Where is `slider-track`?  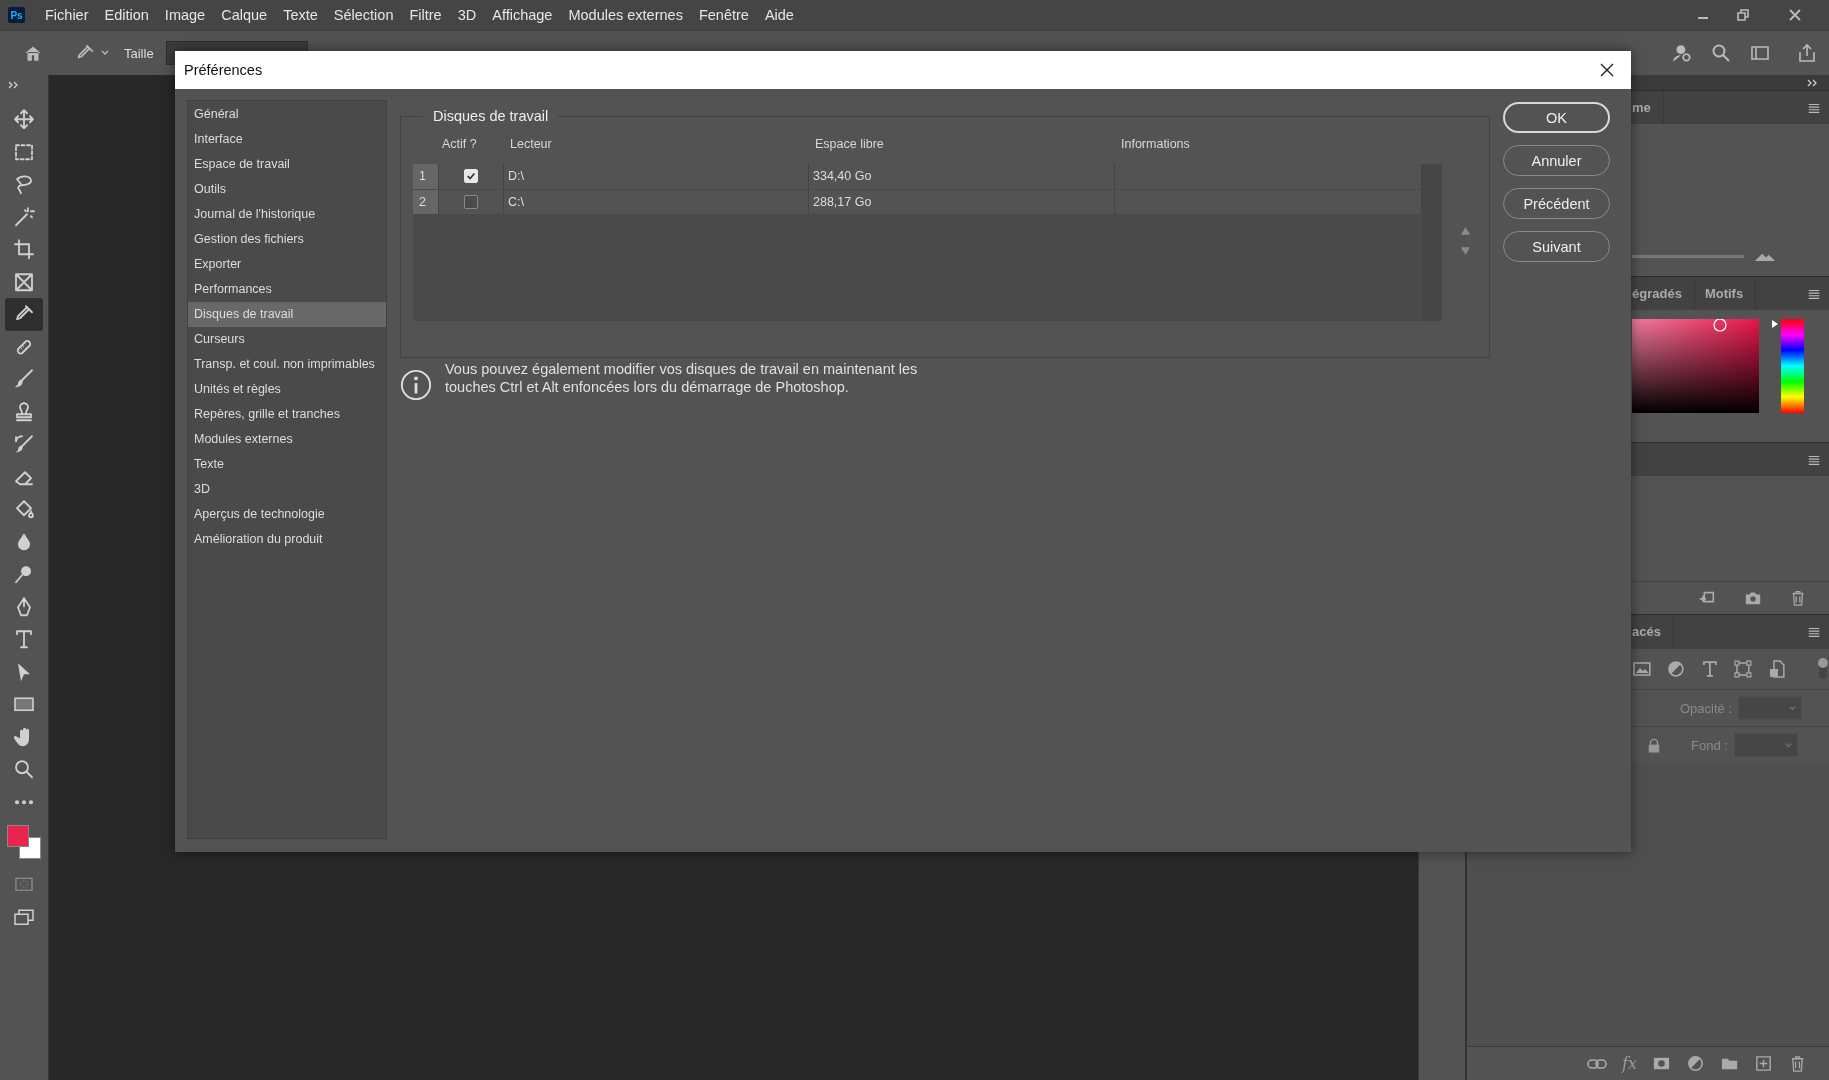
slider-track is located at coordinates (1688, 256).